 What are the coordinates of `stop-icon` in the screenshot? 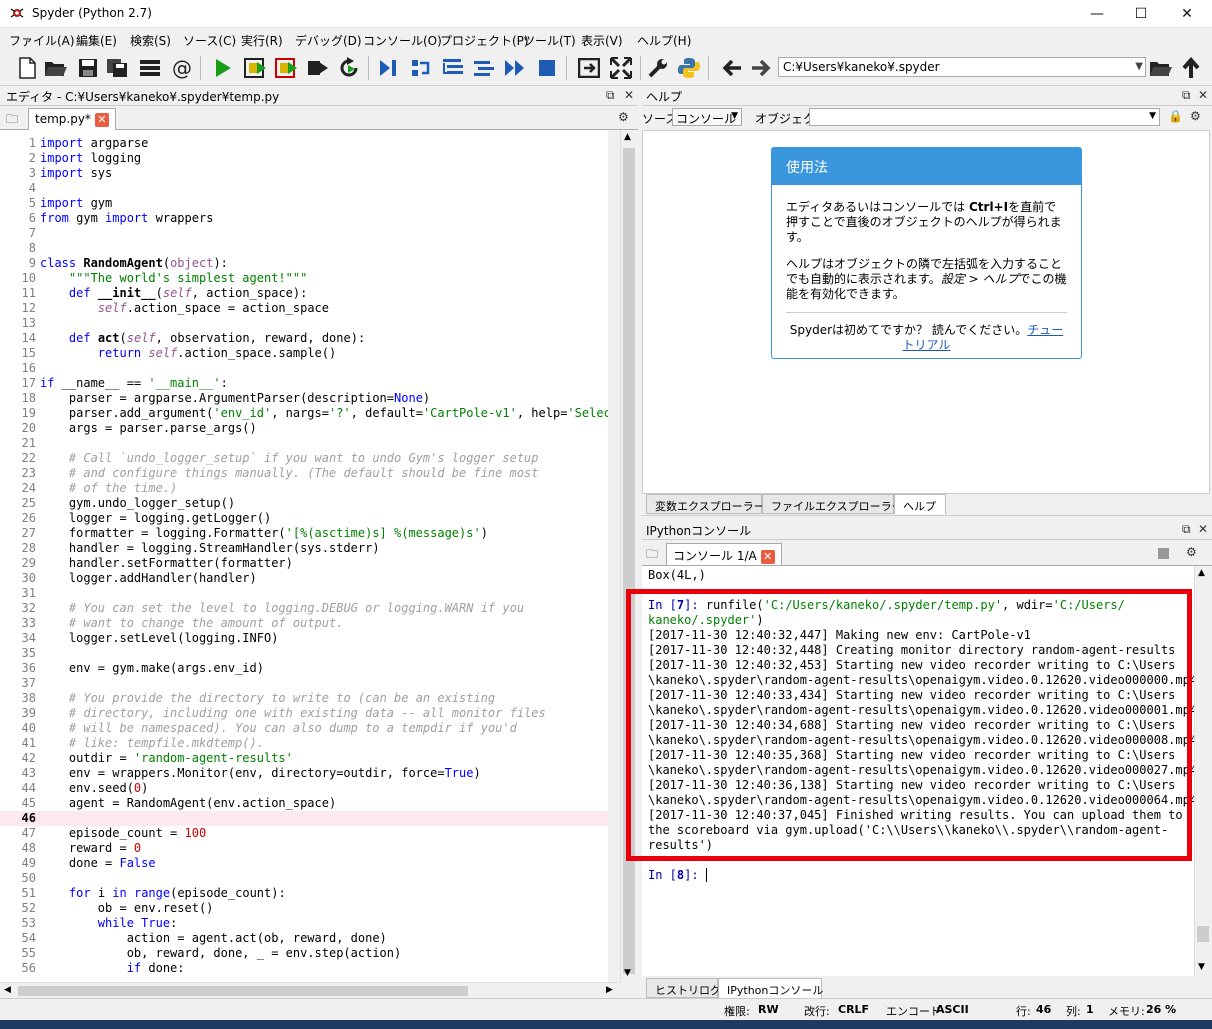 It's located at (547, 68).